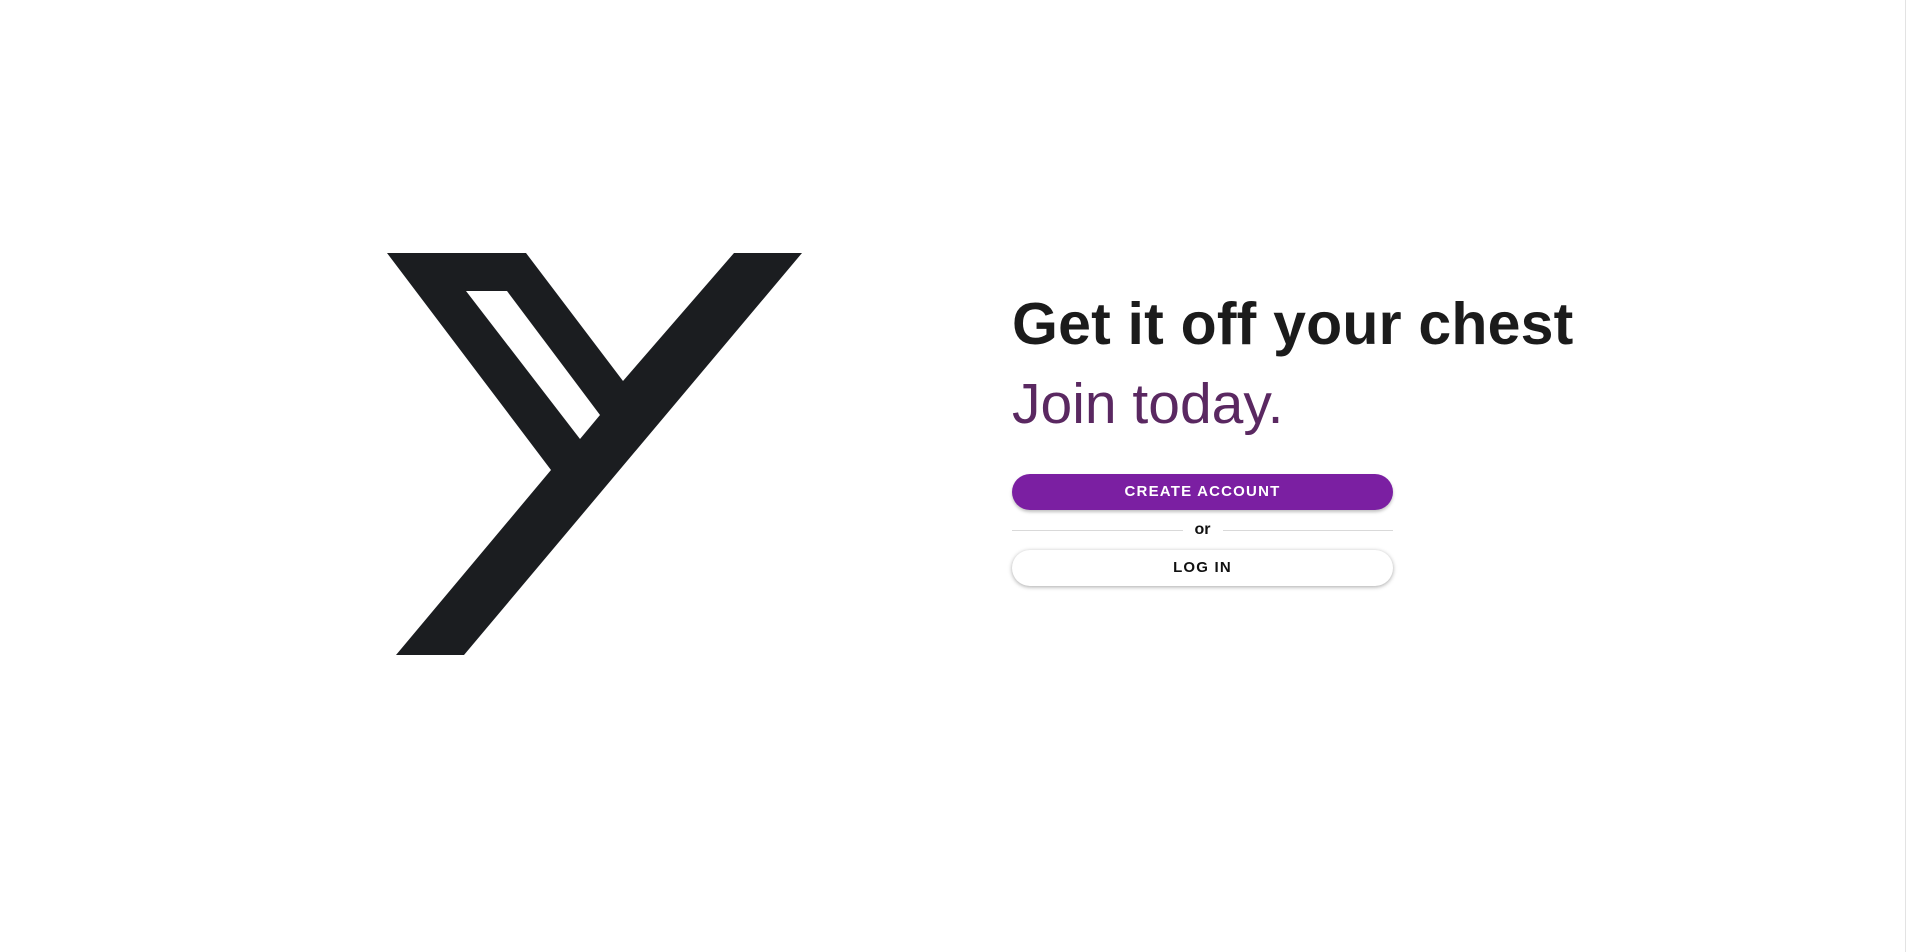  I want to click on divider-label: or, so click(1202, 529).